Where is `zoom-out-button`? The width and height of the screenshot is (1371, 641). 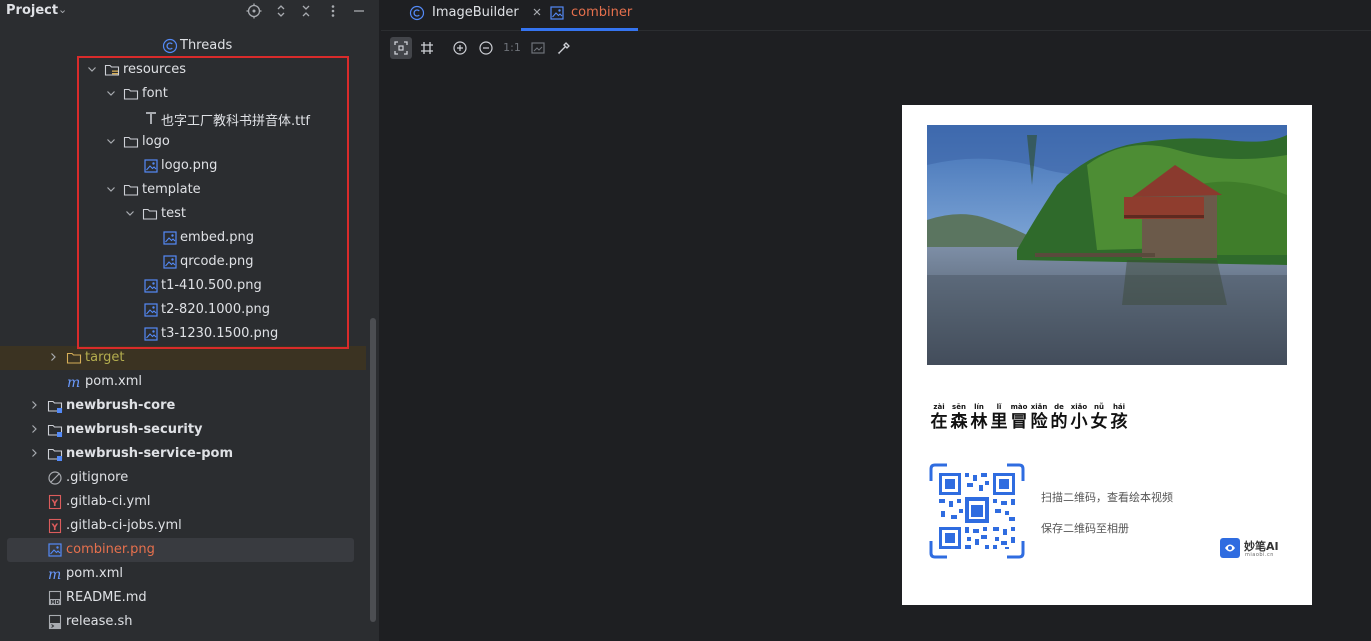 zoom-out-button is located at coordinates (486, 48).